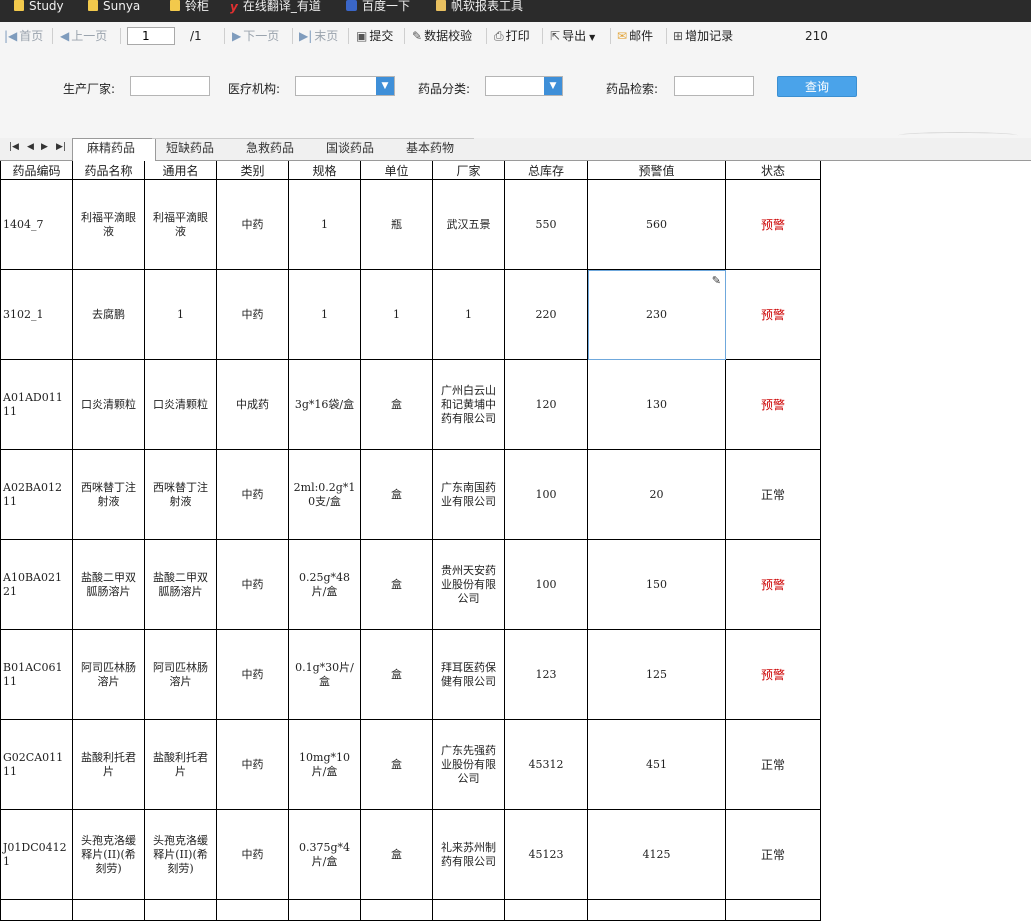 The width and height of the screenshot is (1031, 921). What do you see at coordinates (275, 7) in the screenshot?
I see `bookmark-youdao: y 在线翻译_有道` at bounding box center [275, 7].